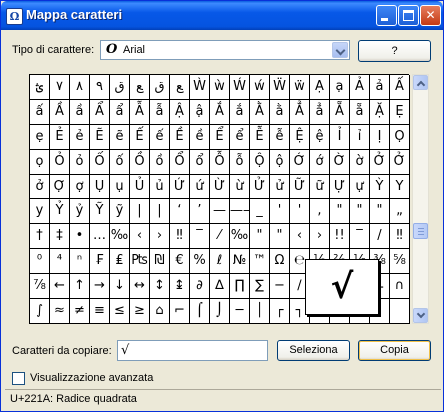 The image size is (444, 412). I want to click on character-cell: Ễ, so click(260, 137).